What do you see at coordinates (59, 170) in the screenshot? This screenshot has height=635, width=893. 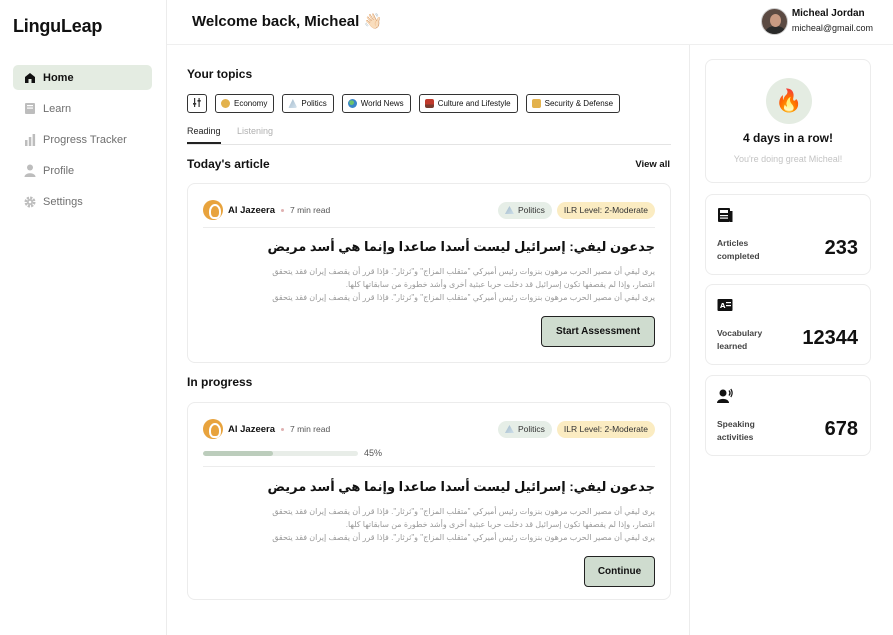 I see `sidebar-item-label: Profile` at bounding box center [59, 170].